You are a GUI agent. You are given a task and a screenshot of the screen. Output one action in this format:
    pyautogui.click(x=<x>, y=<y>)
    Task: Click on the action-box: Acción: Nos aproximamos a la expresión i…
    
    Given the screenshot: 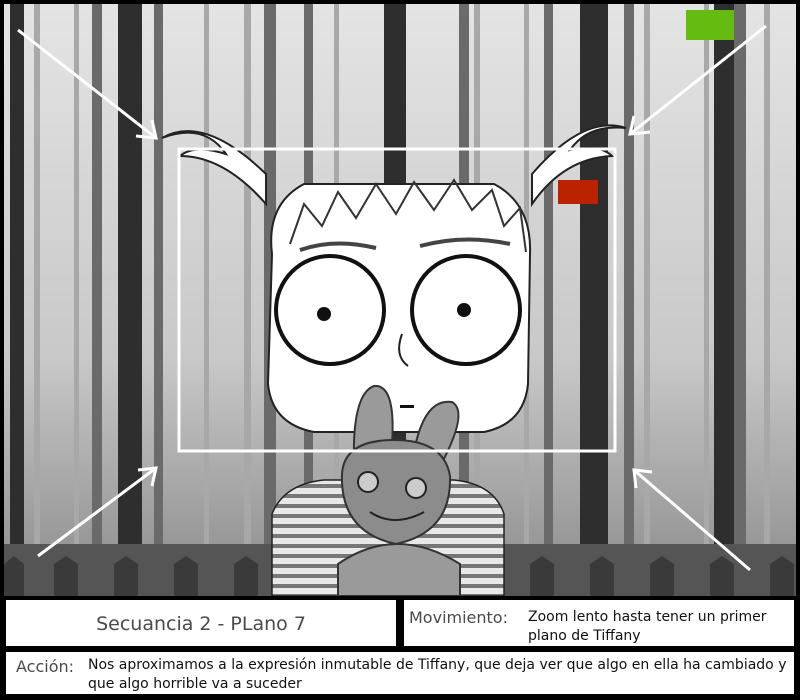 What is the action you would take?
    pyautogui.click(x=400, y=673)
    